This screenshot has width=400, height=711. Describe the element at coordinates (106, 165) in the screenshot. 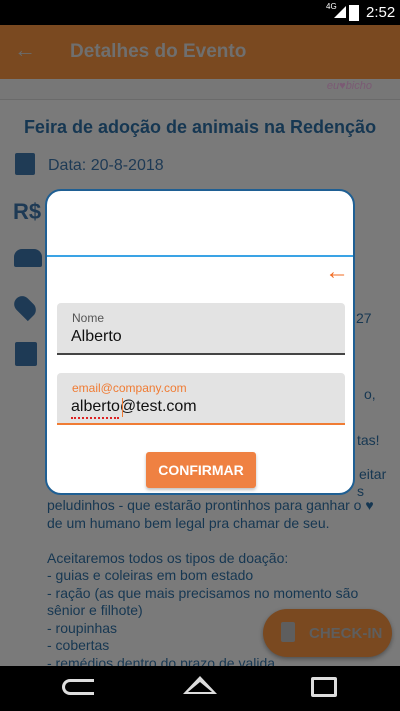

I see `event-date: Data: 20-8-2018` at that location.